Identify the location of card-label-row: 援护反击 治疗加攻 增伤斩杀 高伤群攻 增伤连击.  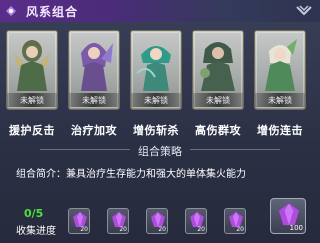
(160, 129).